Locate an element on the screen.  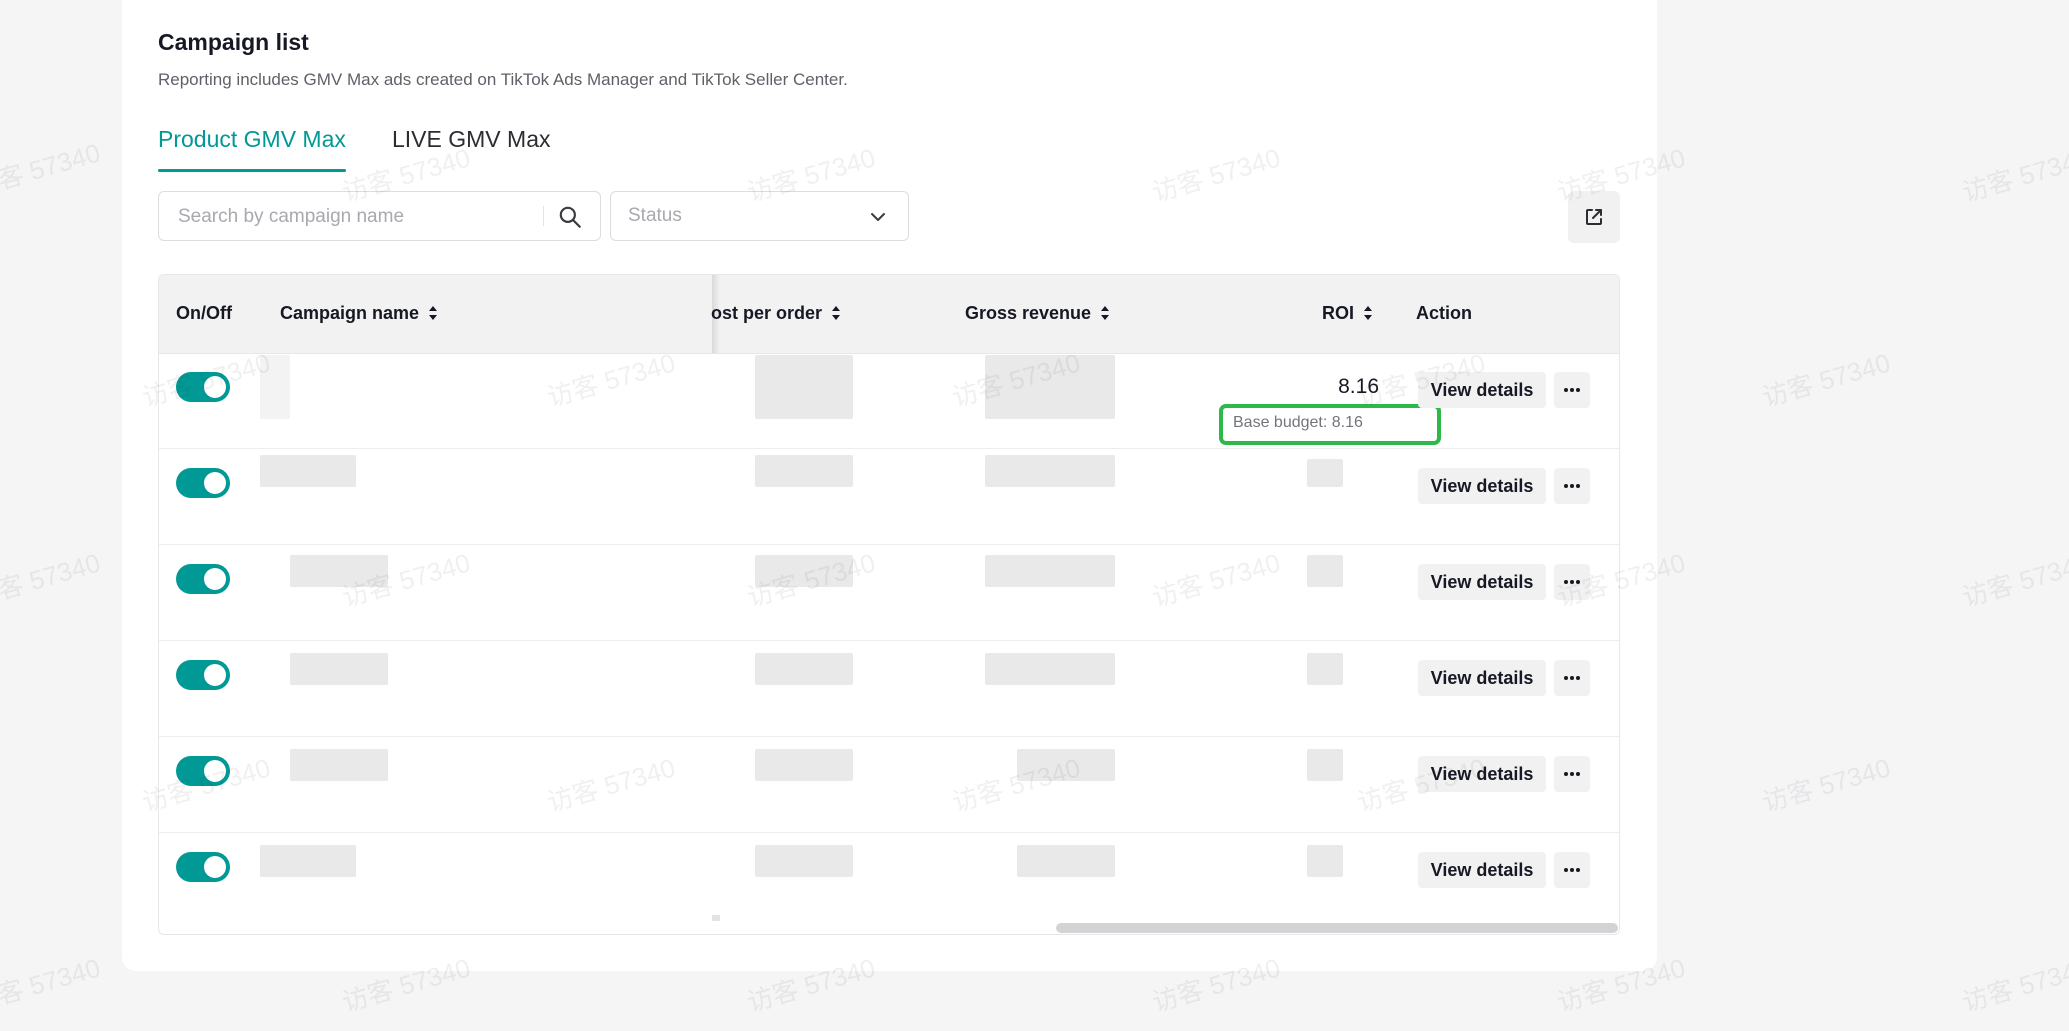
column-header-gross-revenue: Gross revenue is located at coordinates (1037, 313).